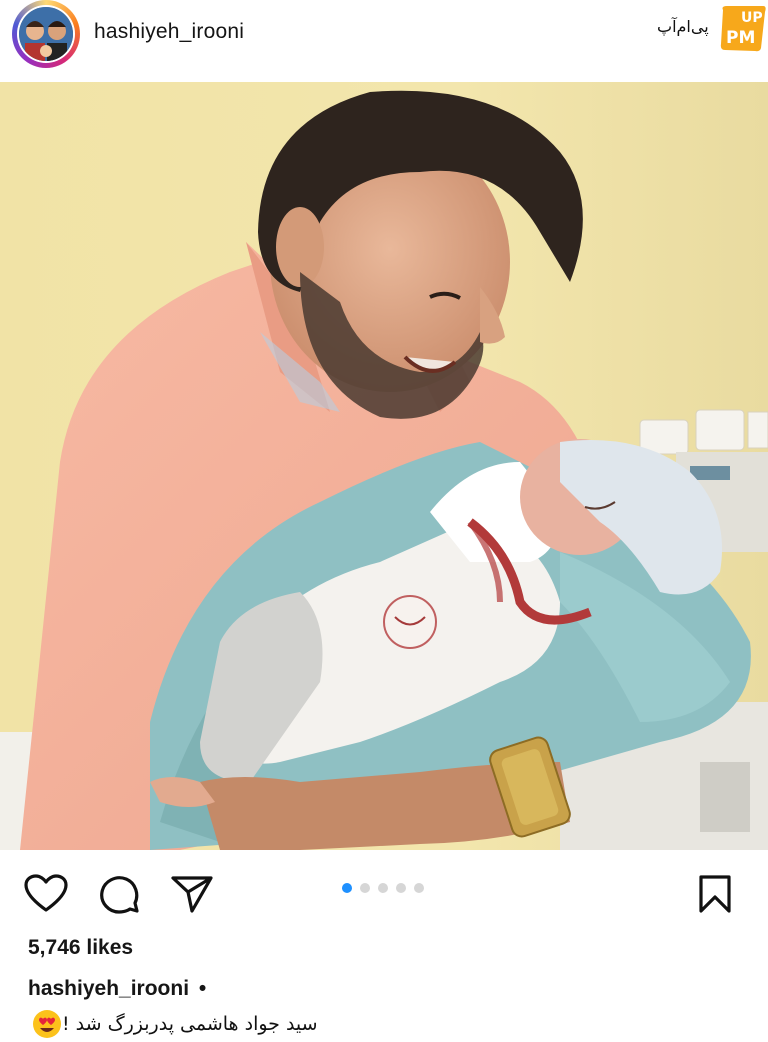 The image size is (768, 1042). I want to click on comment-icon, so click(119, 895).